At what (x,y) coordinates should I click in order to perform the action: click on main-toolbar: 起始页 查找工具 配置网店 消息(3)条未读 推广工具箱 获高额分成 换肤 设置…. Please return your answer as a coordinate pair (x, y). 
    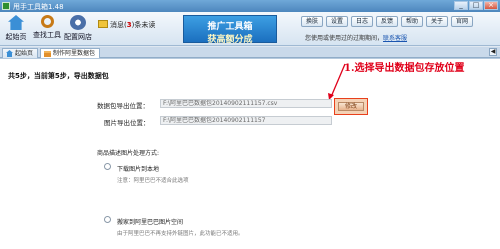
    Looking at the image, I should click on (250, 29).